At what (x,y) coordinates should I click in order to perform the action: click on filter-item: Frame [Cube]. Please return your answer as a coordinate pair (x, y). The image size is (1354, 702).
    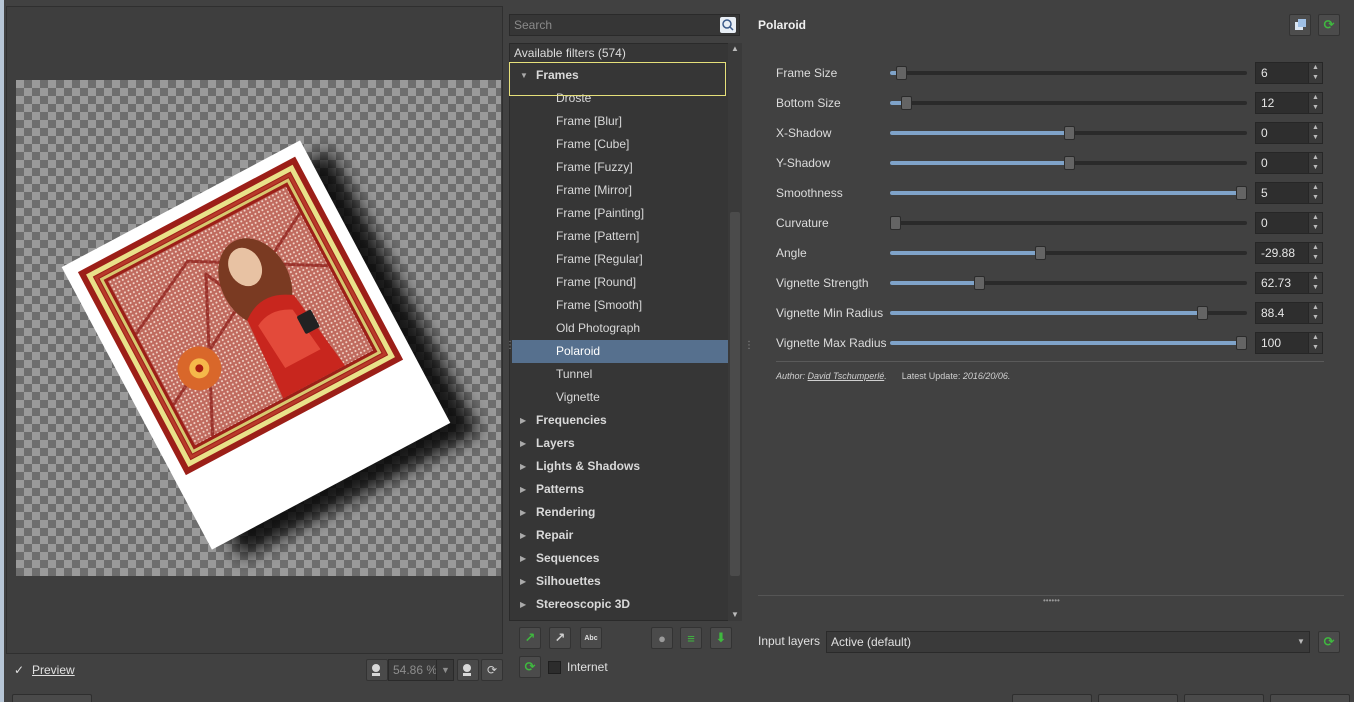
    Looking at the image, I should click on (620, 144).